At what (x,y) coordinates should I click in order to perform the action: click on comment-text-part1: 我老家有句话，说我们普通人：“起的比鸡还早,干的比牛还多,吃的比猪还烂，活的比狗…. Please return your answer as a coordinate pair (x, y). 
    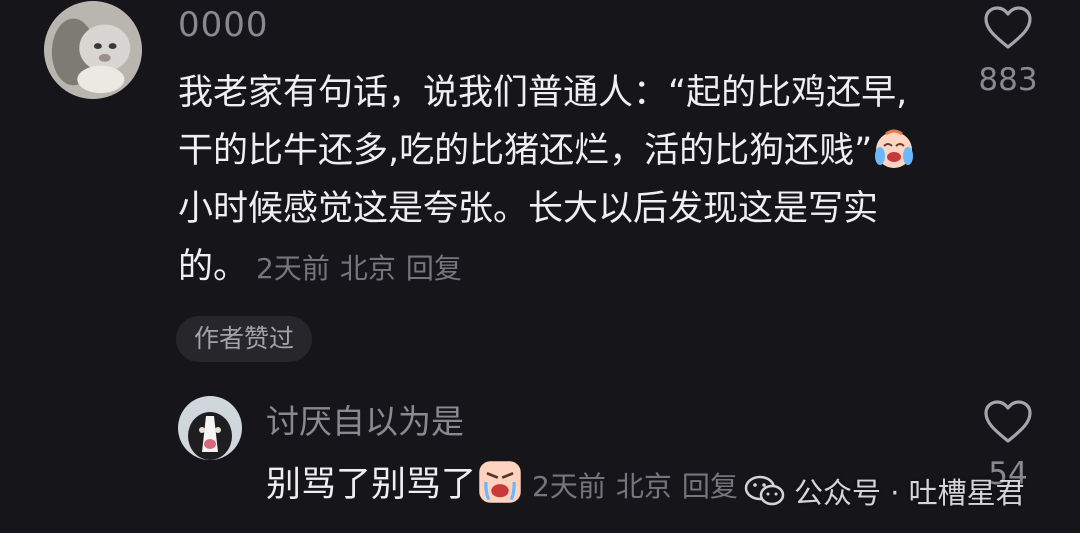
    Looking at the image, I should click on (543, 122).